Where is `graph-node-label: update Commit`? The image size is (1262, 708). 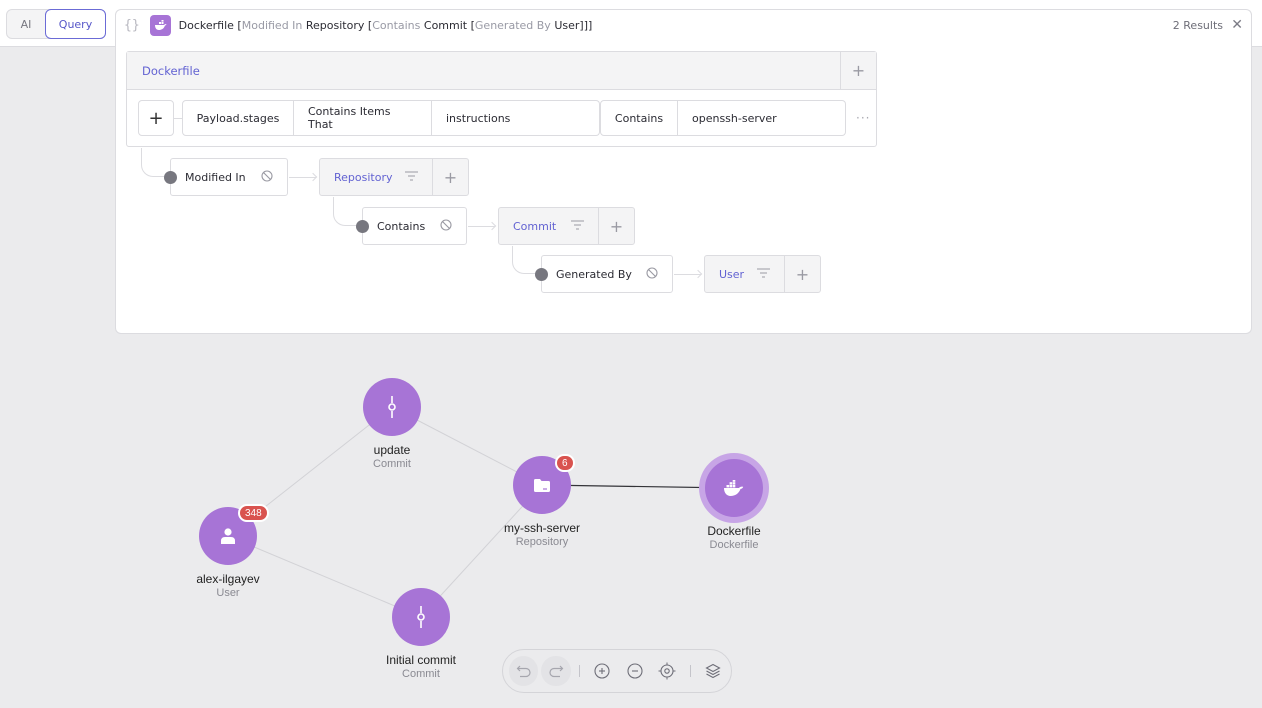
graph-node-label: update Commit is located at coordinates (392, 456).